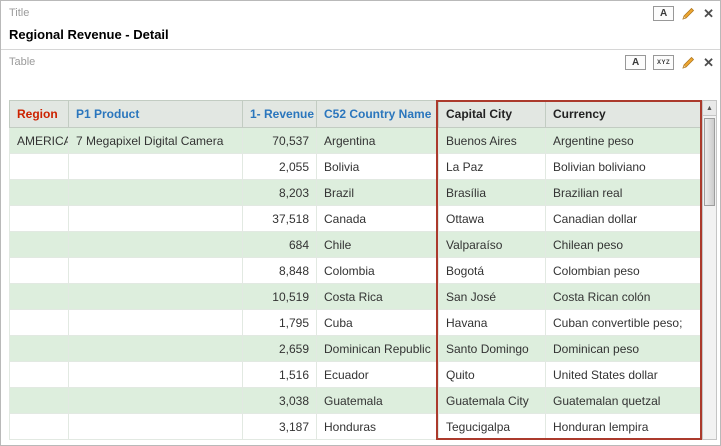  I want to click on table-row: 2,055 Bolivia La Paz Bolivian boliviano, so click(355, 166).